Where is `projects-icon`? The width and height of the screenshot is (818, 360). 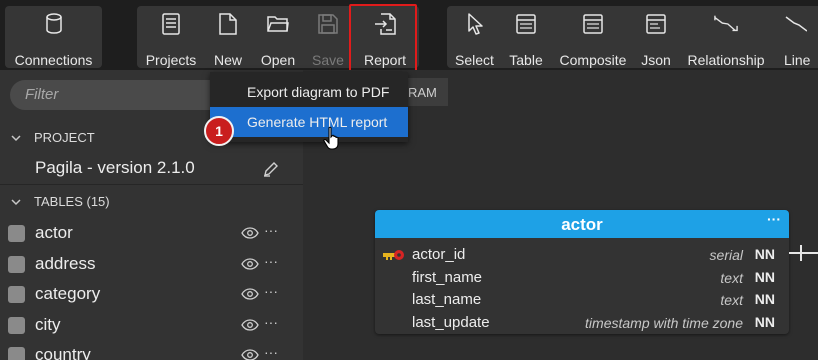 projects-icon is located at coordinates (171, 23).